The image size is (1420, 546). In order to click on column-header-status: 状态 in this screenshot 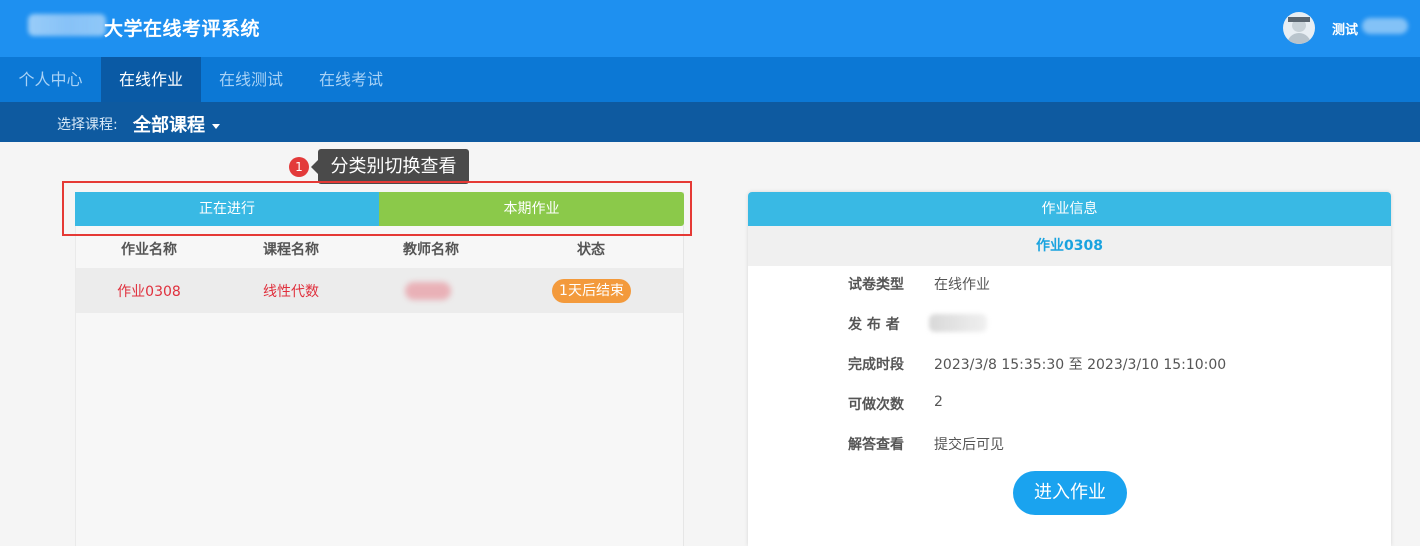, I will do `click(591, 250)`.